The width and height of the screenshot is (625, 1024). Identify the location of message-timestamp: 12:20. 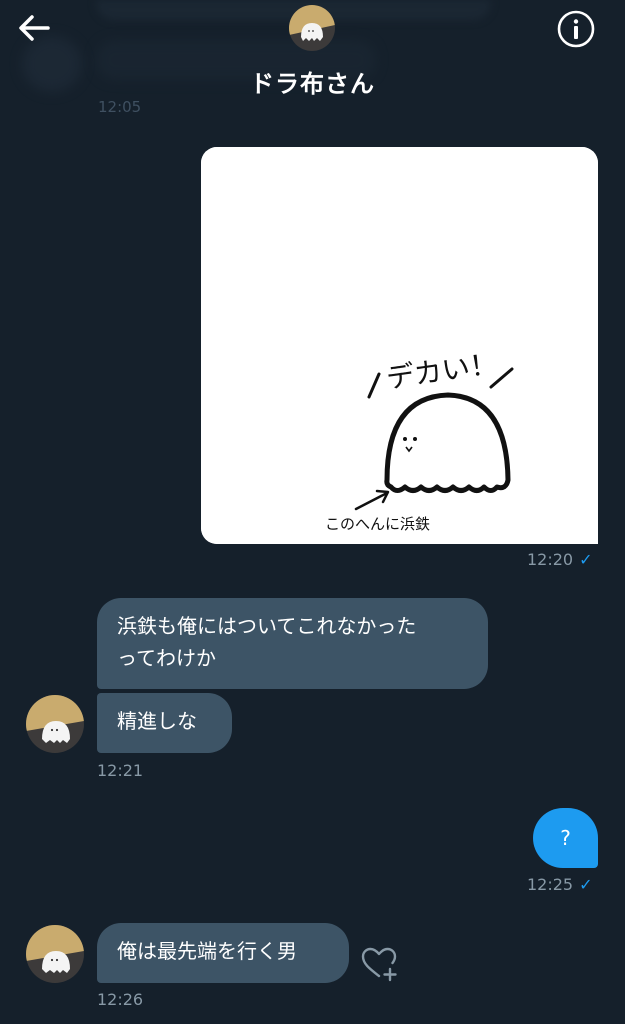
(550, 559).